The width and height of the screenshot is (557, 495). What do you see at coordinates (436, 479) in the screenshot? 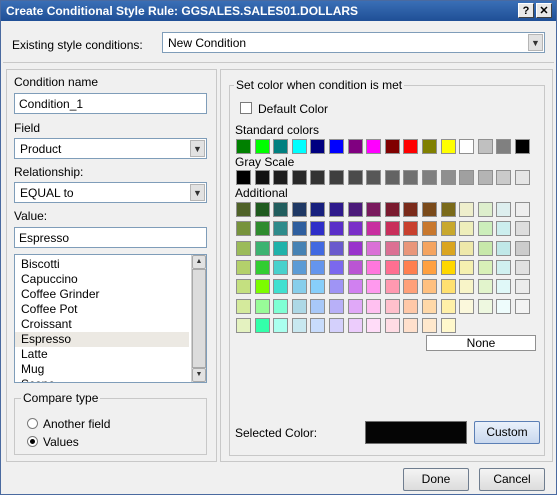
I see `done-button: Done` at bounding box center [436, 479].